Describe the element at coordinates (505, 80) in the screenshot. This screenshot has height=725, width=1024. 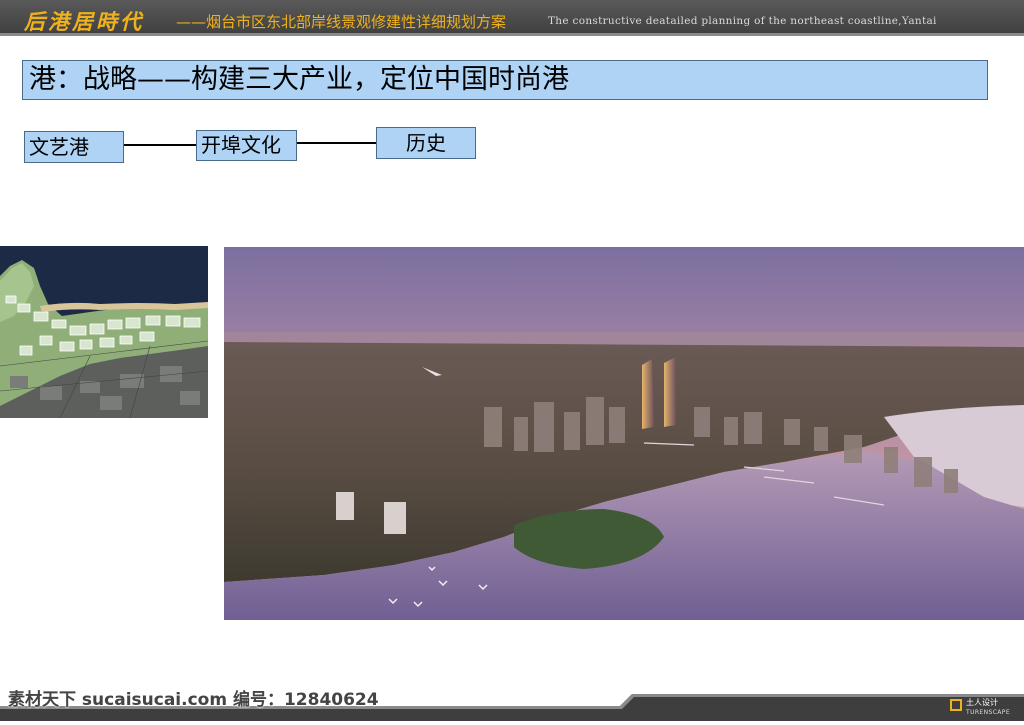
I see `page-headline: 港：战略——构建三大产业，定位中国时尚港` at that location.